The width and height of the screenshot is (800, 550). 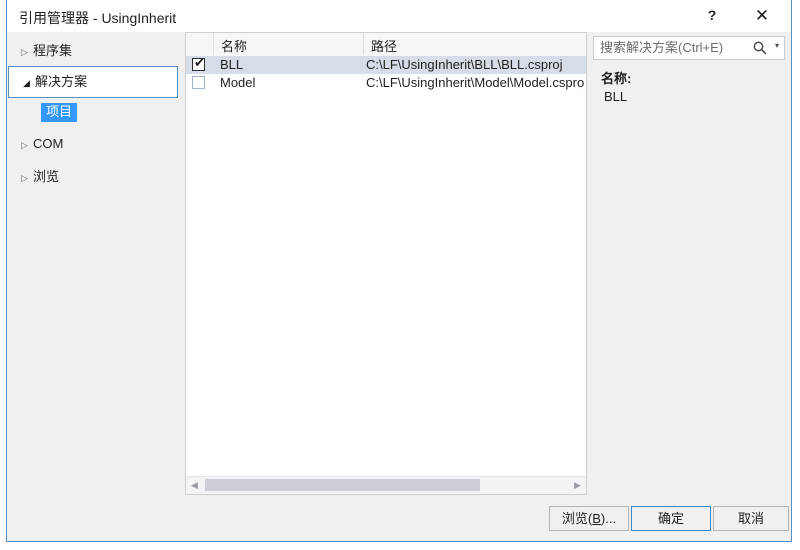 What do you see at coordinates (289, 44) in the screenshot?
I see `column-header-name: 名称` at bounding box center [289, 44].